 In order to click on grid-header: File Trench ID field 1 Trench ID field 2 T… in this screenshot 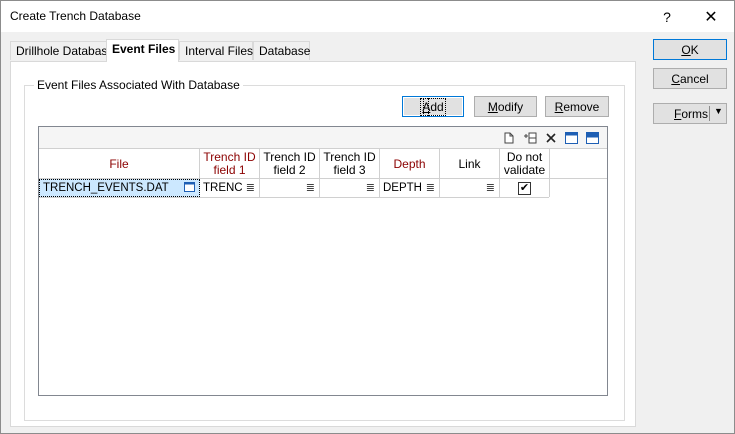, I will do `click(323, 164)`.